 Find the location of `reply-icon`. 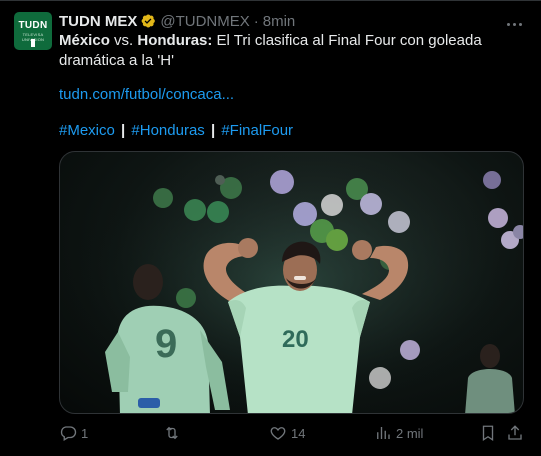

reply-icon is located at coordinates (68, 433).